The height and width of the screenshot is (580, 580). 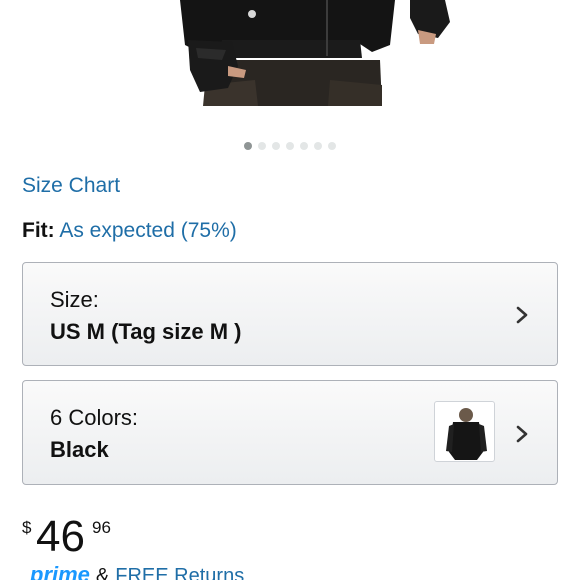 I want to click on size-value: US M (Tag size M ), so click(x=146, y=331).